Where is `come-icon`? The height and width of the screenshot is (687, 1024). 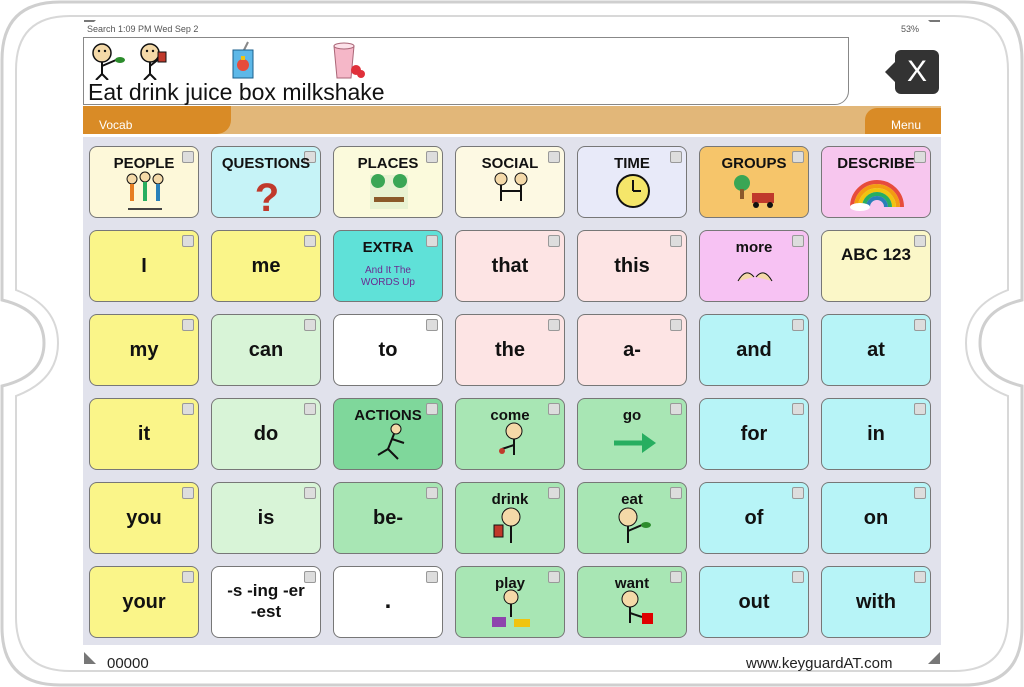 come-icon is located at coordinates (511, 438).